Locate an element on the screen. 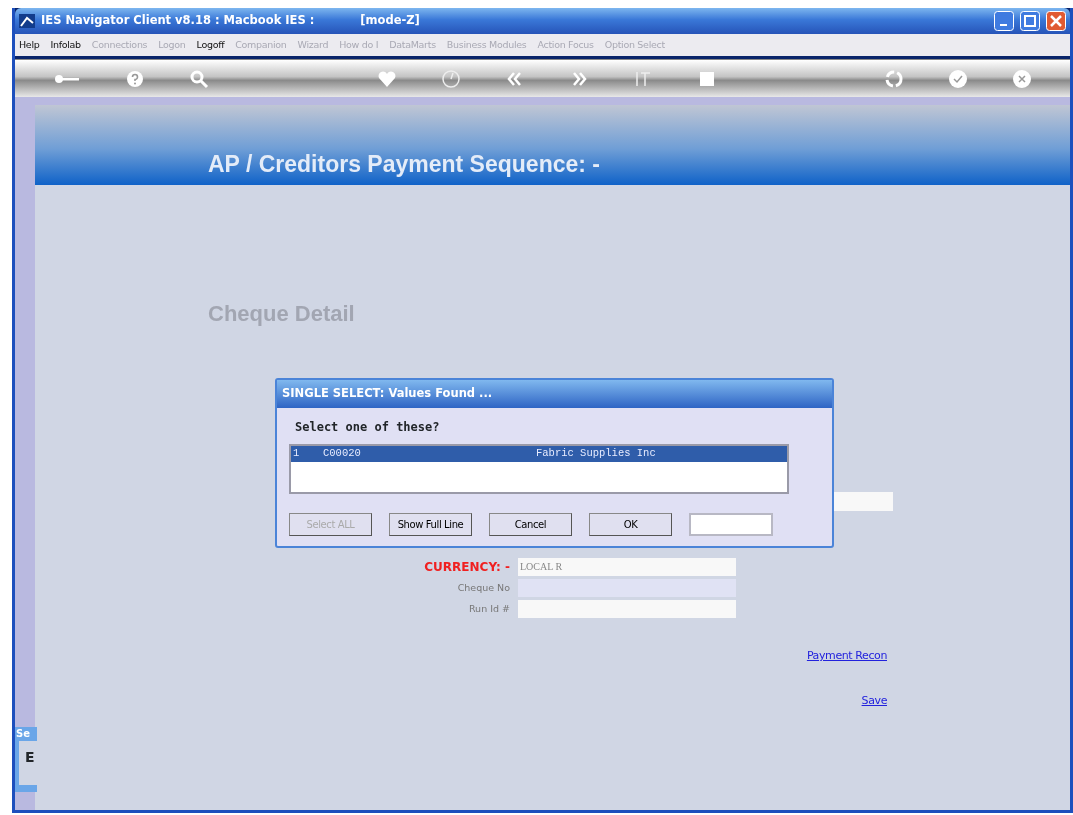 The width and height of the screenshot is (1073, 815). link: Save is located at coordinates (874, 700).